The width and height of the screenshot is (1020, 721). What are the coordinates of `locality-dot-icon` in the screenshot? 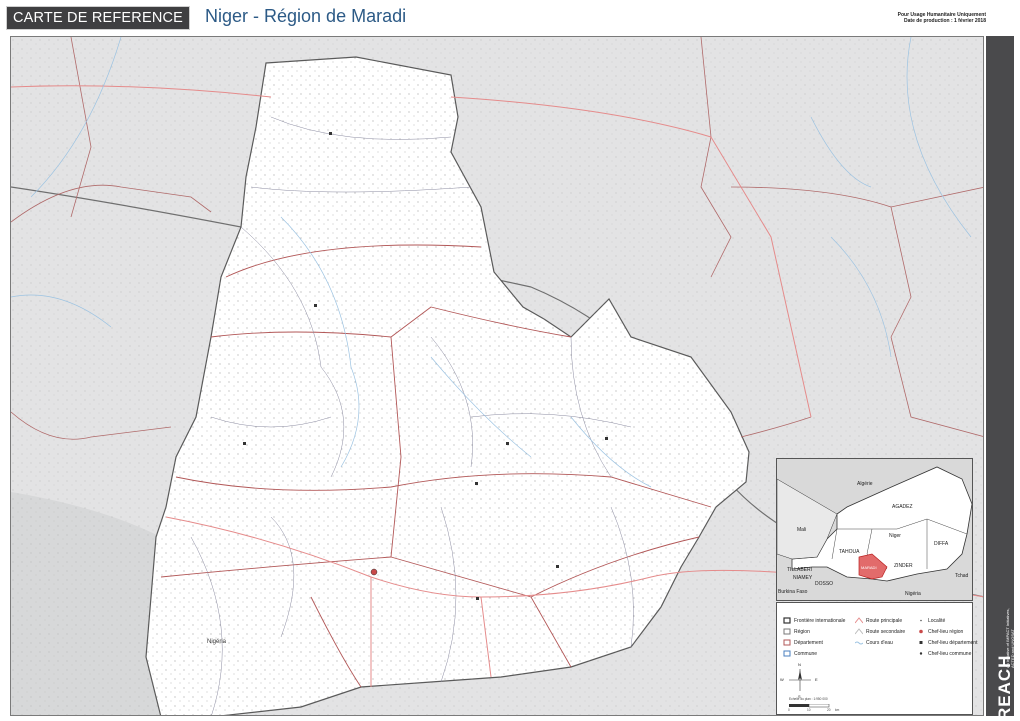 It's located at (921, 620).